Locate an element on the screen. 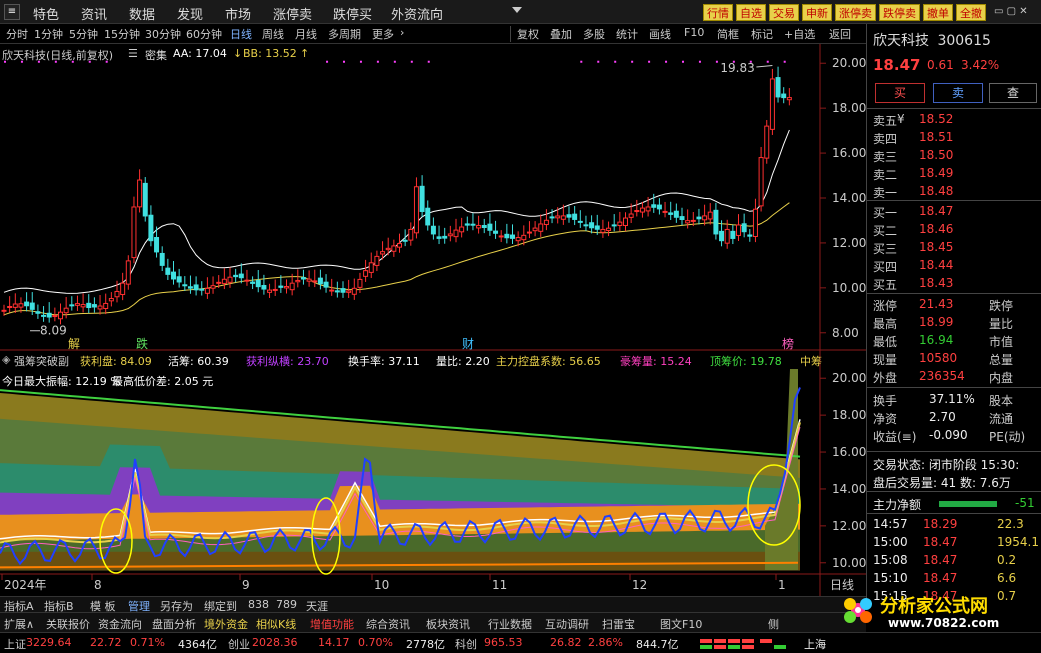  period-tab-weekly: 周线 is located at coordinates (273, 34).